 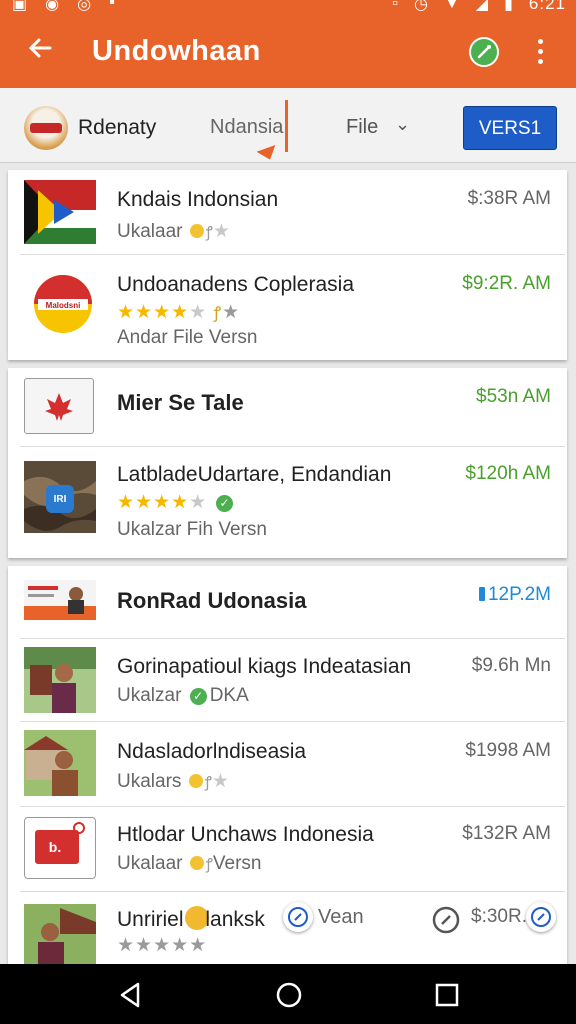 I want to click on wifi-icon: ◉, so click(x=52, y=6).